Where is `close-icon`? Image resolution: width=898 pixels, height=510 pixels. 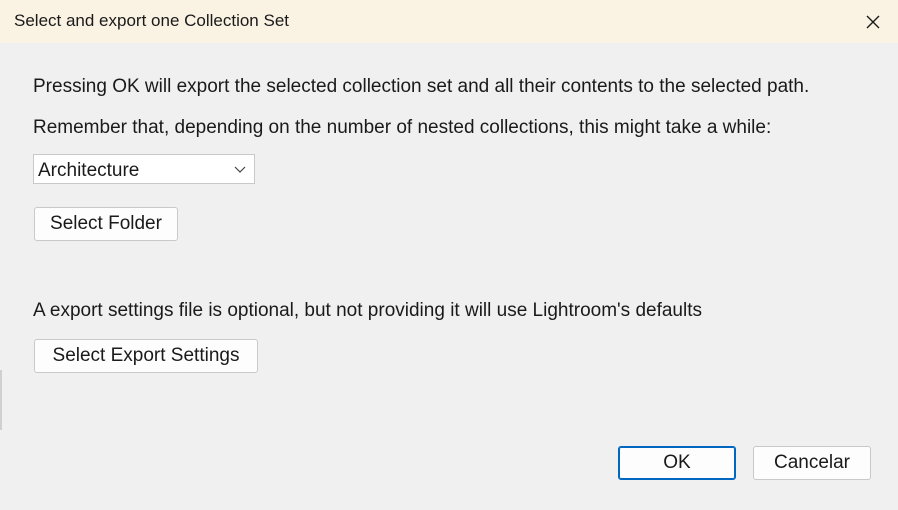
close-icon is located at coordinates (873, 21).